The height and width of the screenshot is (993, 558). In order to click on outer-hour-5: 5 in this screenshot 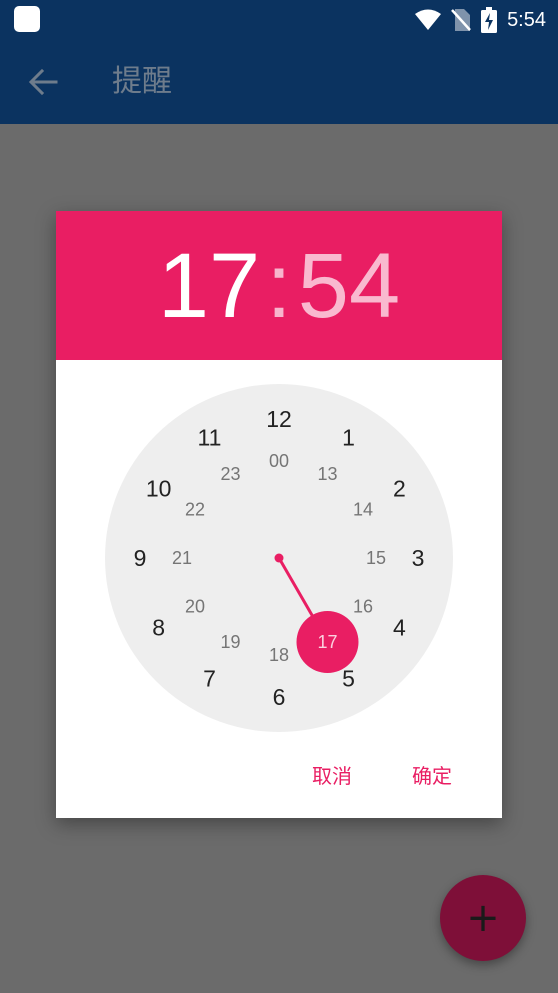, I will do `click(348, 678)`.